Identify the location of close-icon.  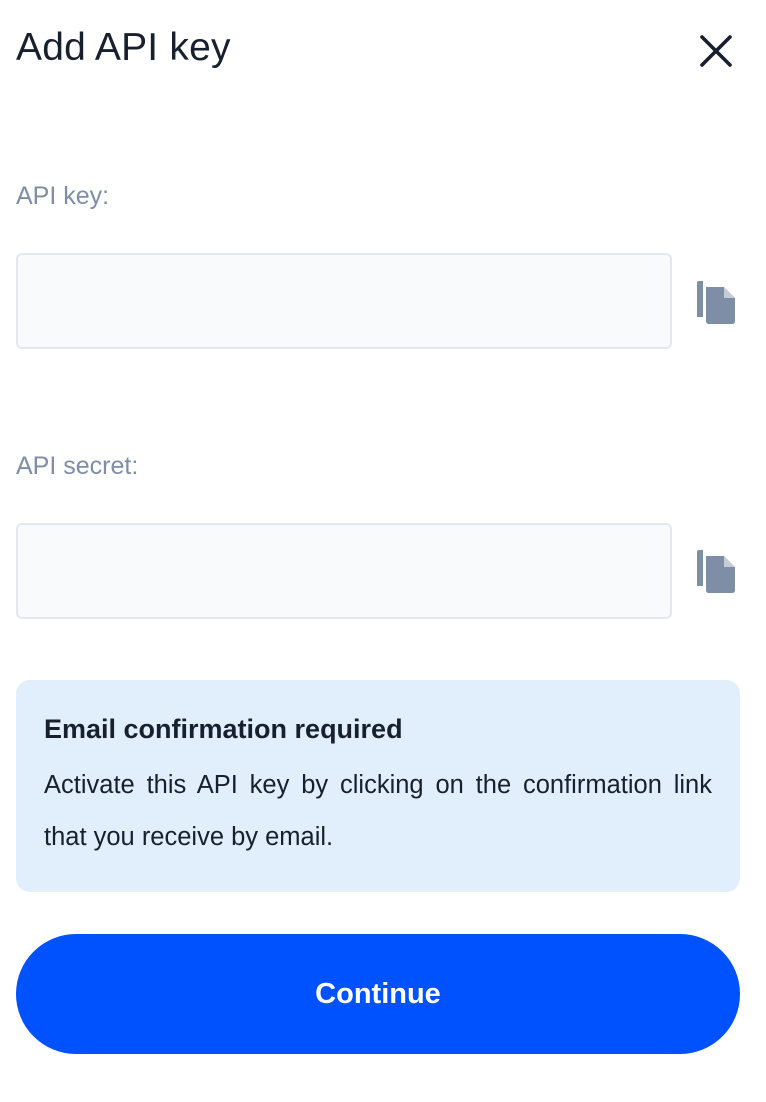
(716, 51).